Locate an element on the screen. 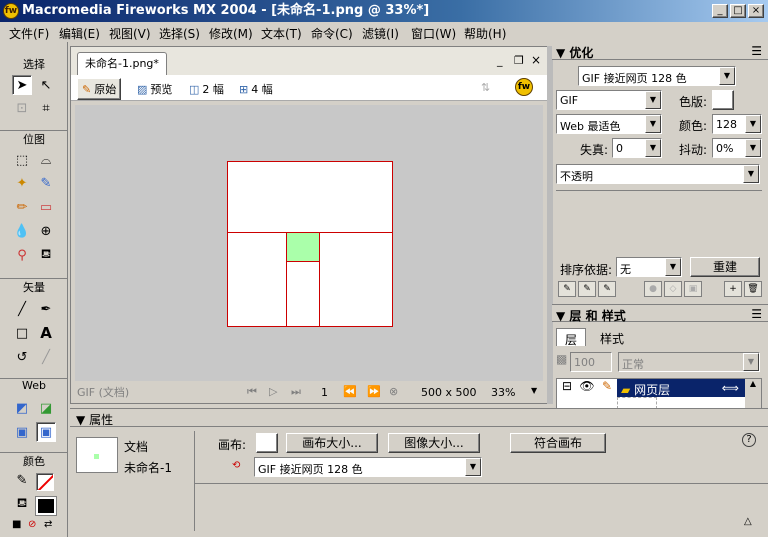  doc-restore-icon: ❐ is located at coordinates (519, 60).